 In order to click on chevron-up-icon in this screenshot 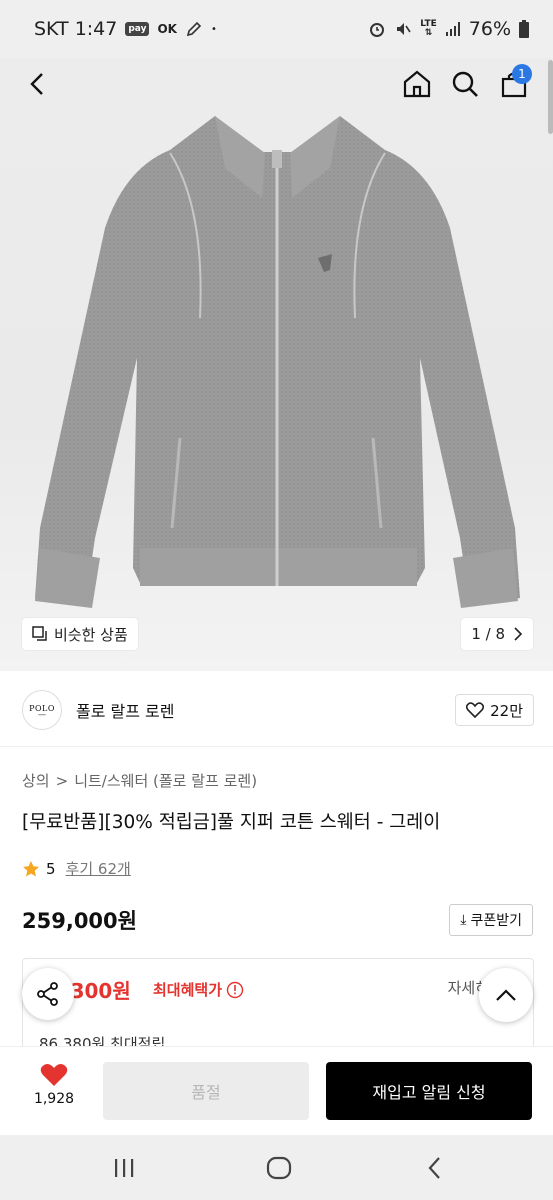, I will do `click(506, 995)`.